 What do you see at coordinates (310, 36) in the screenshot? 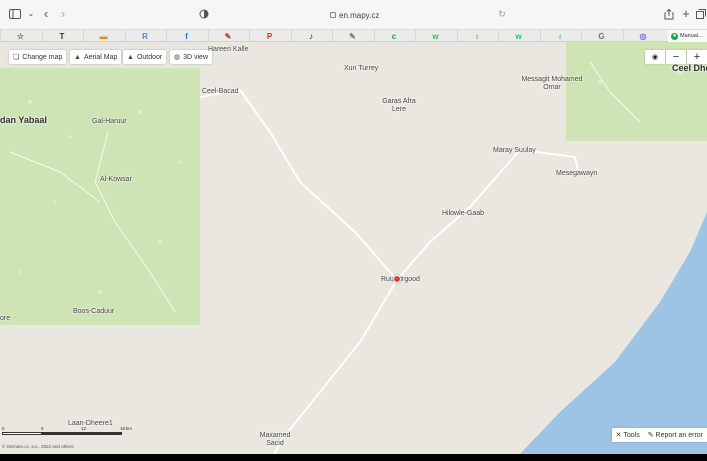
I see `browser-tab: ♪` at bounding box center [310, 36].